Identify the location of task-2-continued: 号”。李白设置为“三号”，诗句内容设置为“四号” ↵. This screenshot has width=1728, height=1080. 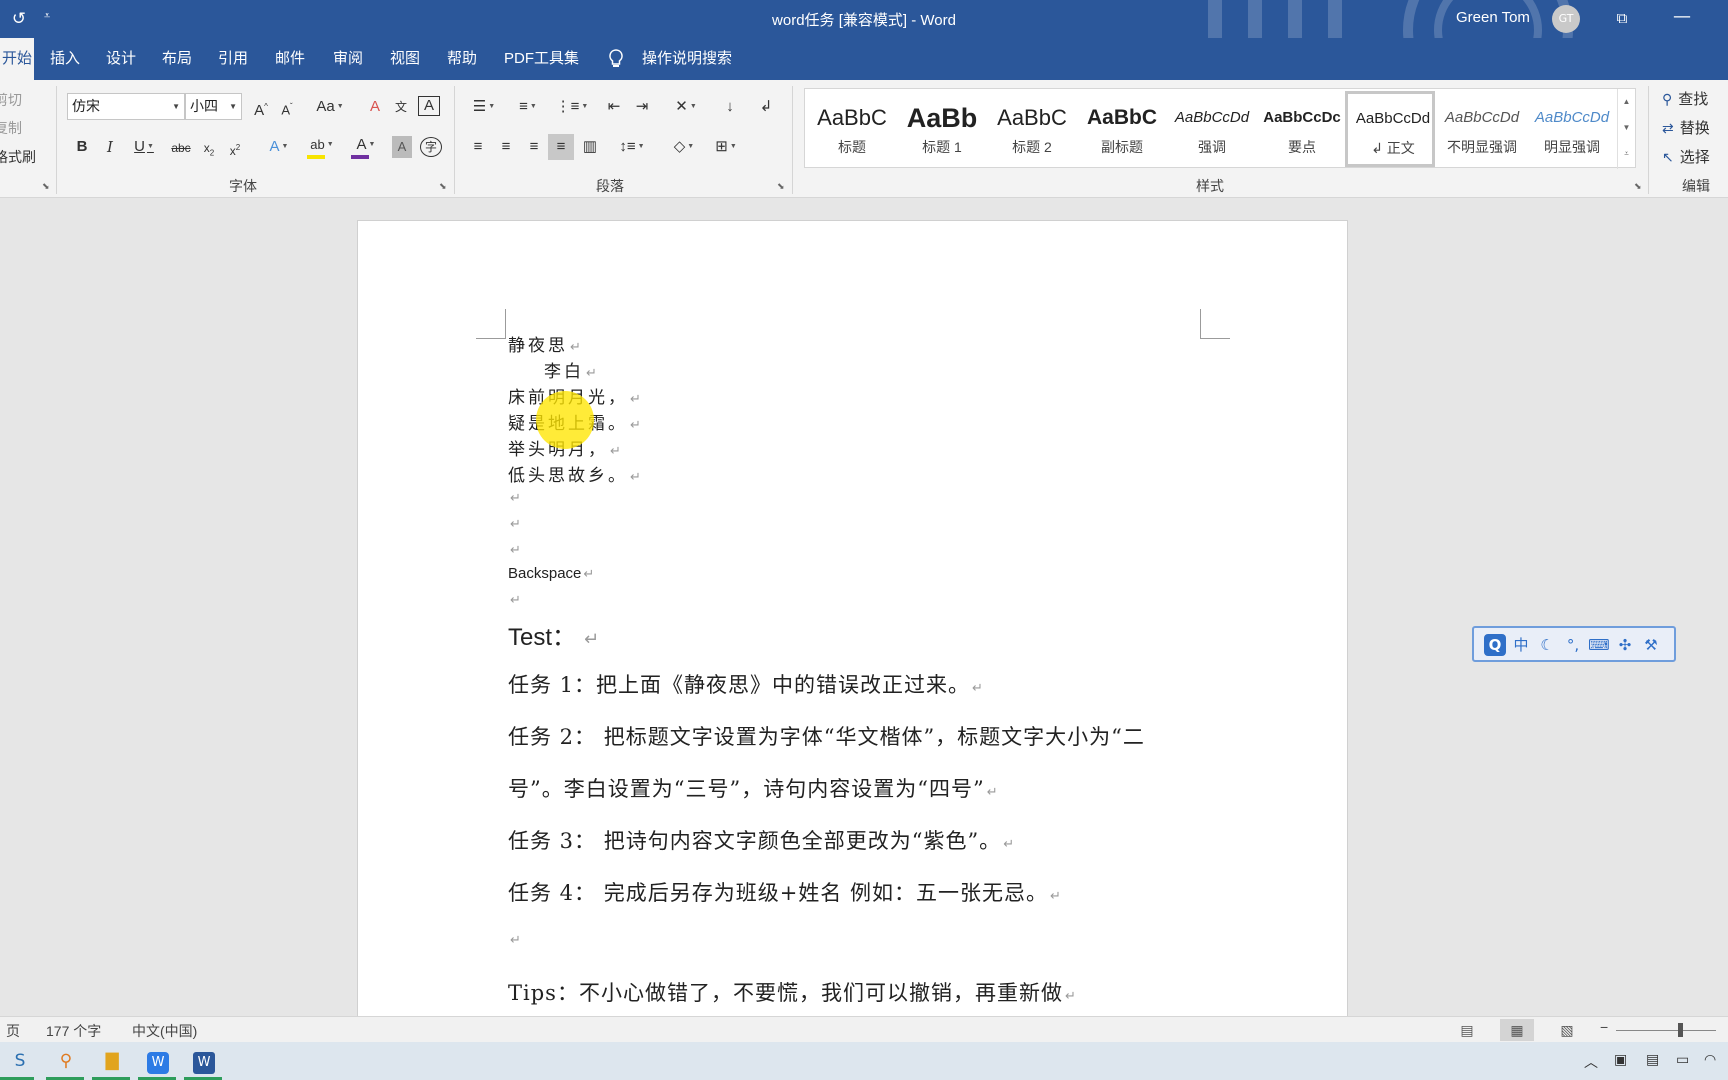
(753, 788).